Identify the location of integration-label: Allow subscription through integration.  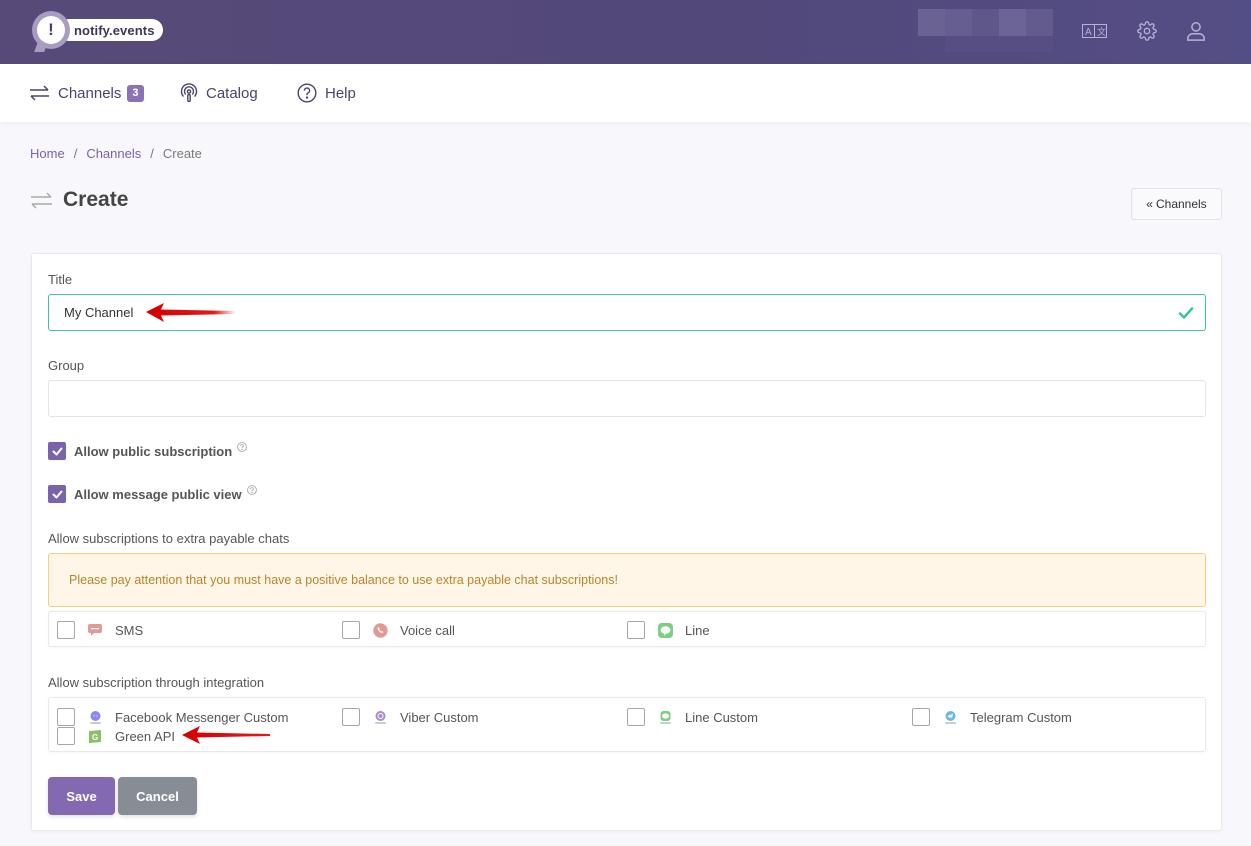
(156, 682).